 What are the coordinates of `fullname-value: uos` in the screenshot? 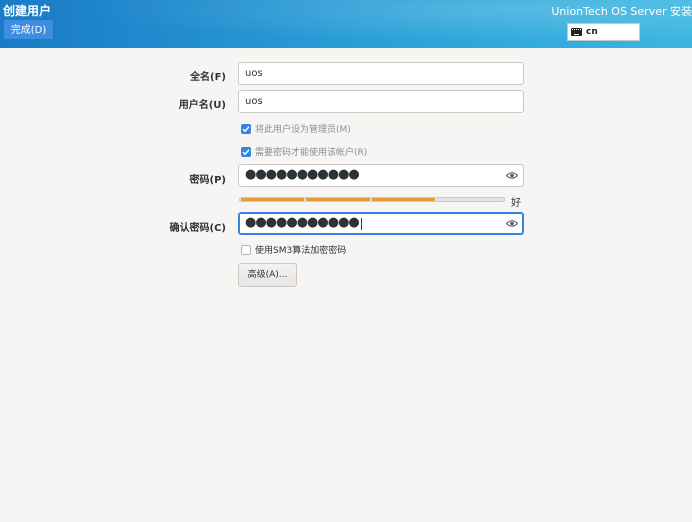 It's located at (254, 73).